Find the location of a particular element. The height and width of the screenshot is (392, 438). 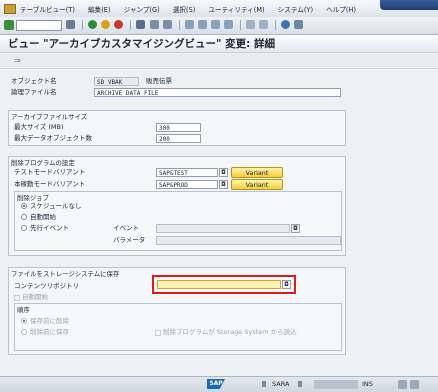

command-field is located at coordinates (39, 25).